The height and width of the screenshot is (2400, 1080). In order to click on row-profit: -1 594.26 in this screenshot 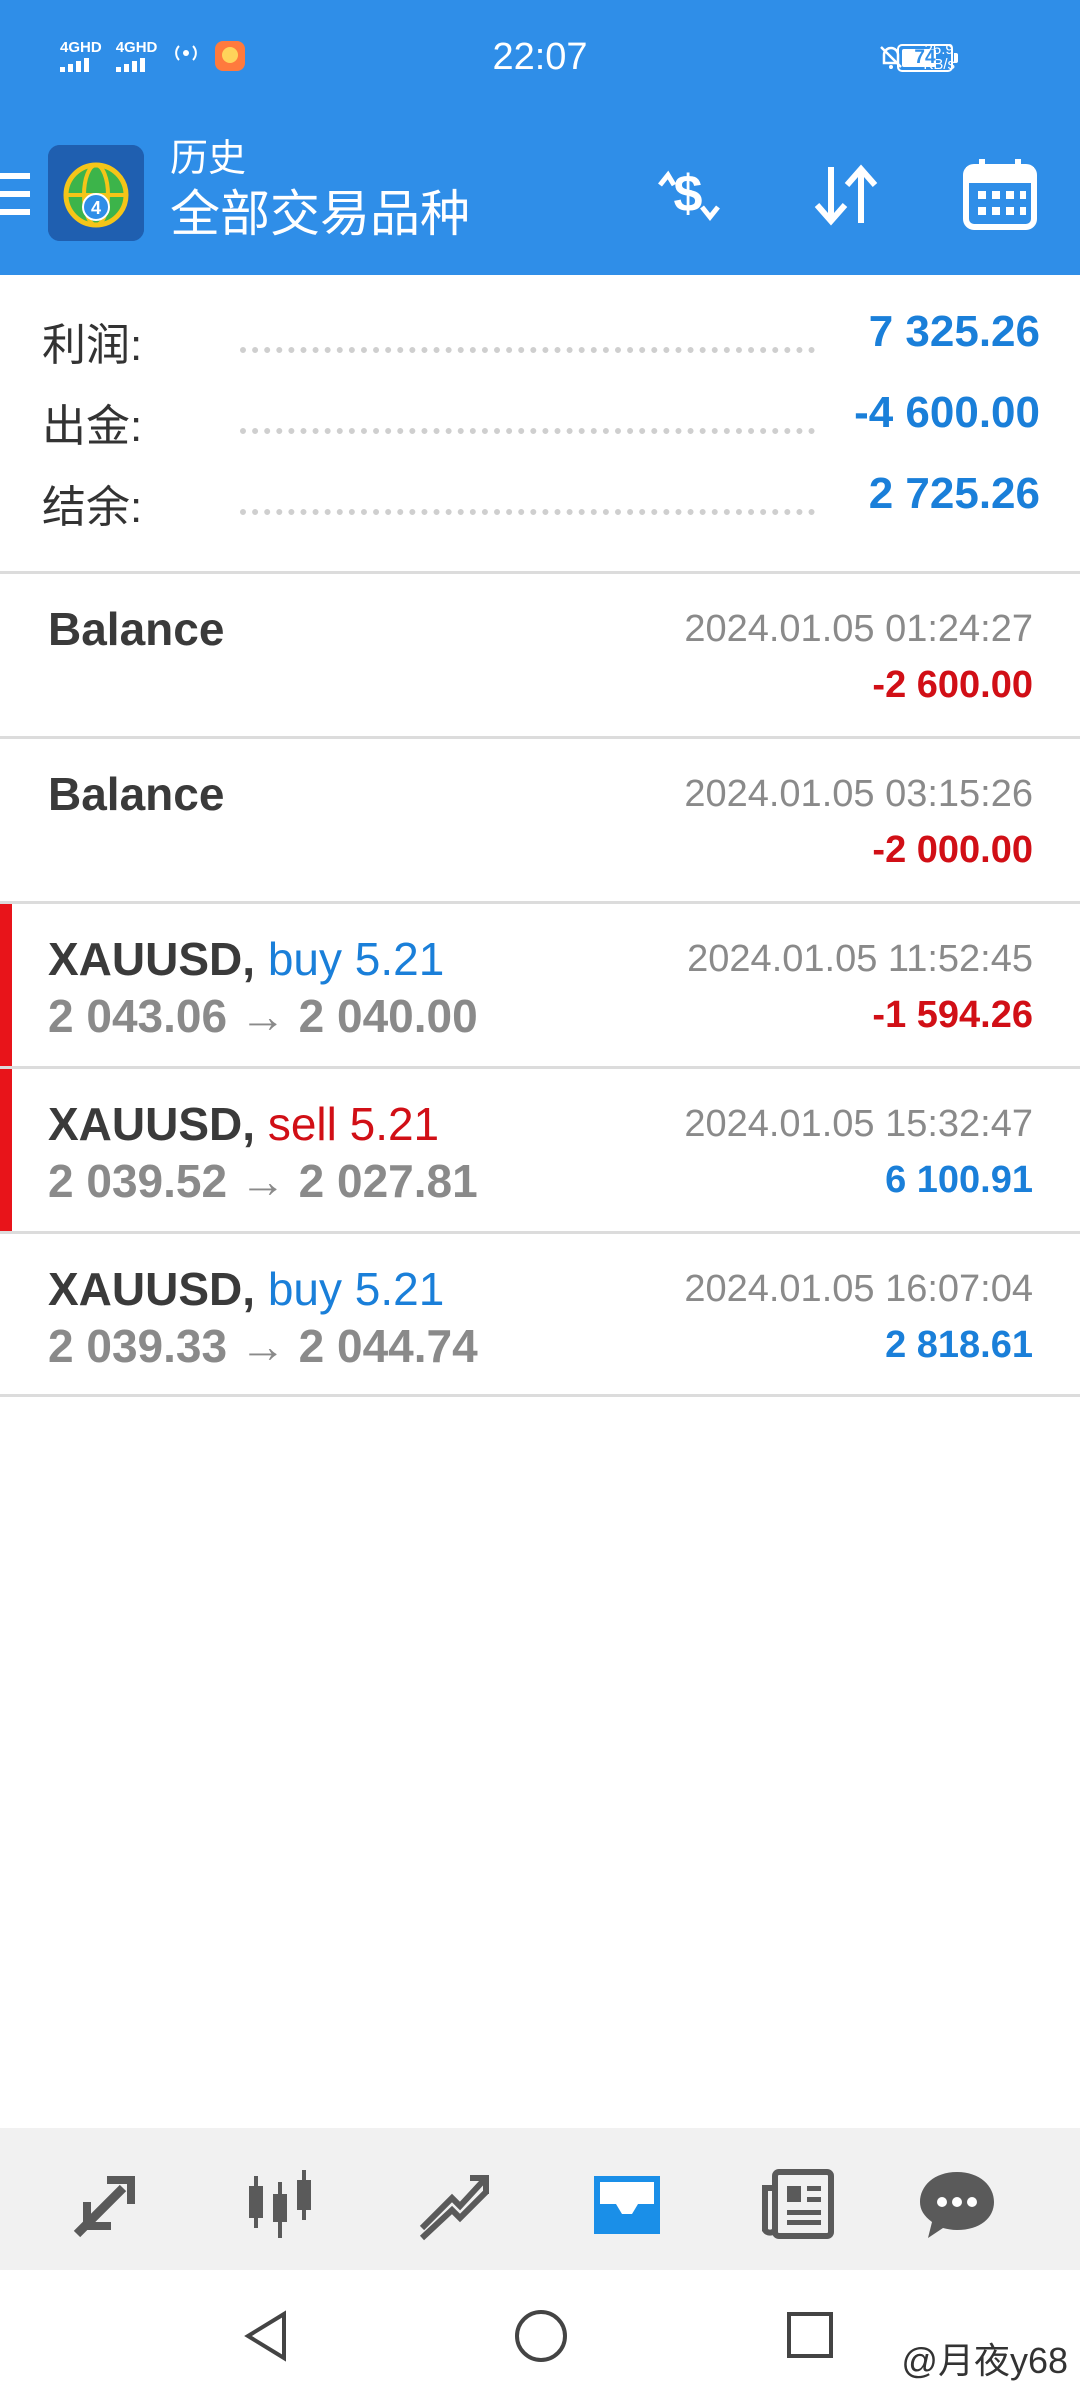, I will do `click(952, 1015)`.